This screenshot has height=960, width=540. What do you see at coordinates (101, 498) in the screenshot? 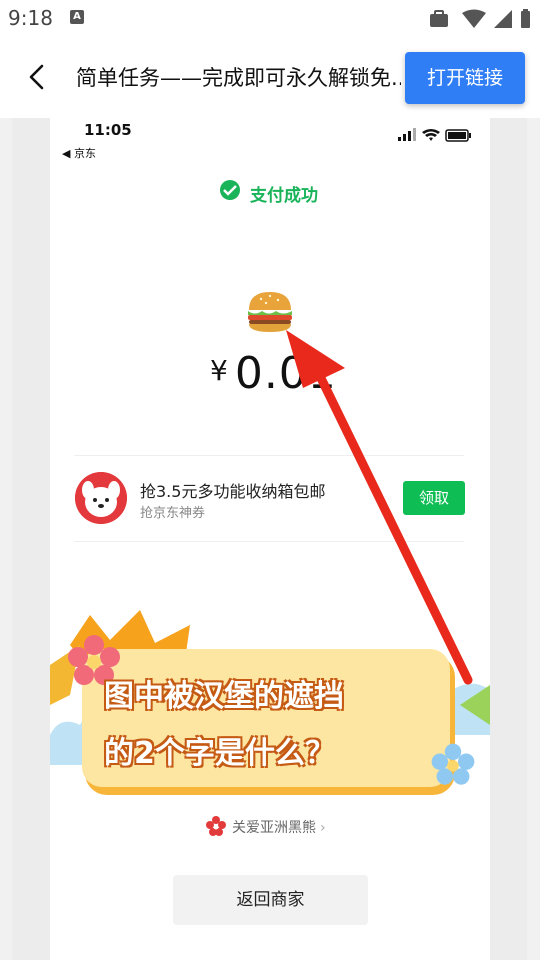
I see `jd-dog-avatar-icon` at bounding box center [101, 498].